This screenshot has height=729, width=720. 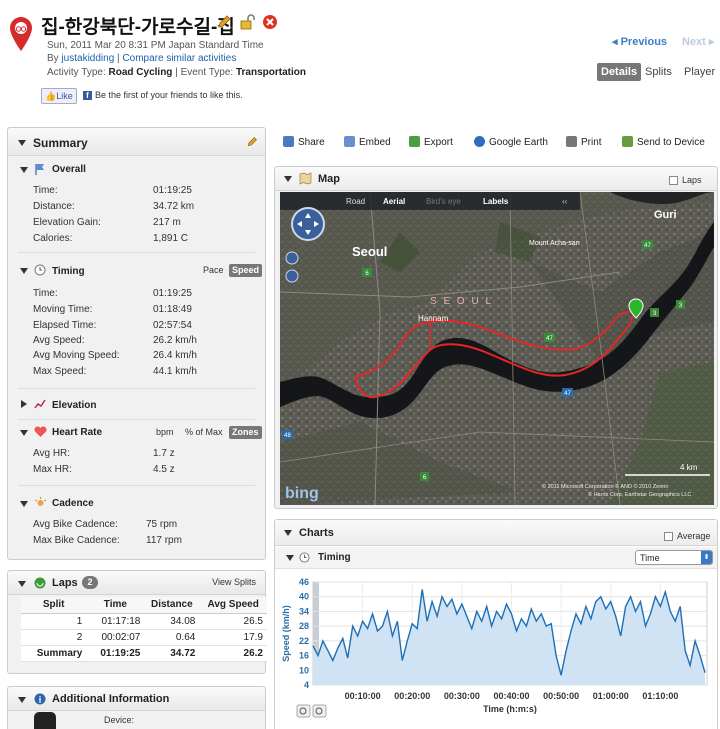 What do you see at coordinates (554, 243) in the screenshot?
I see `mountain-label: Mount Acha-san` at bounding box center [554, 243].